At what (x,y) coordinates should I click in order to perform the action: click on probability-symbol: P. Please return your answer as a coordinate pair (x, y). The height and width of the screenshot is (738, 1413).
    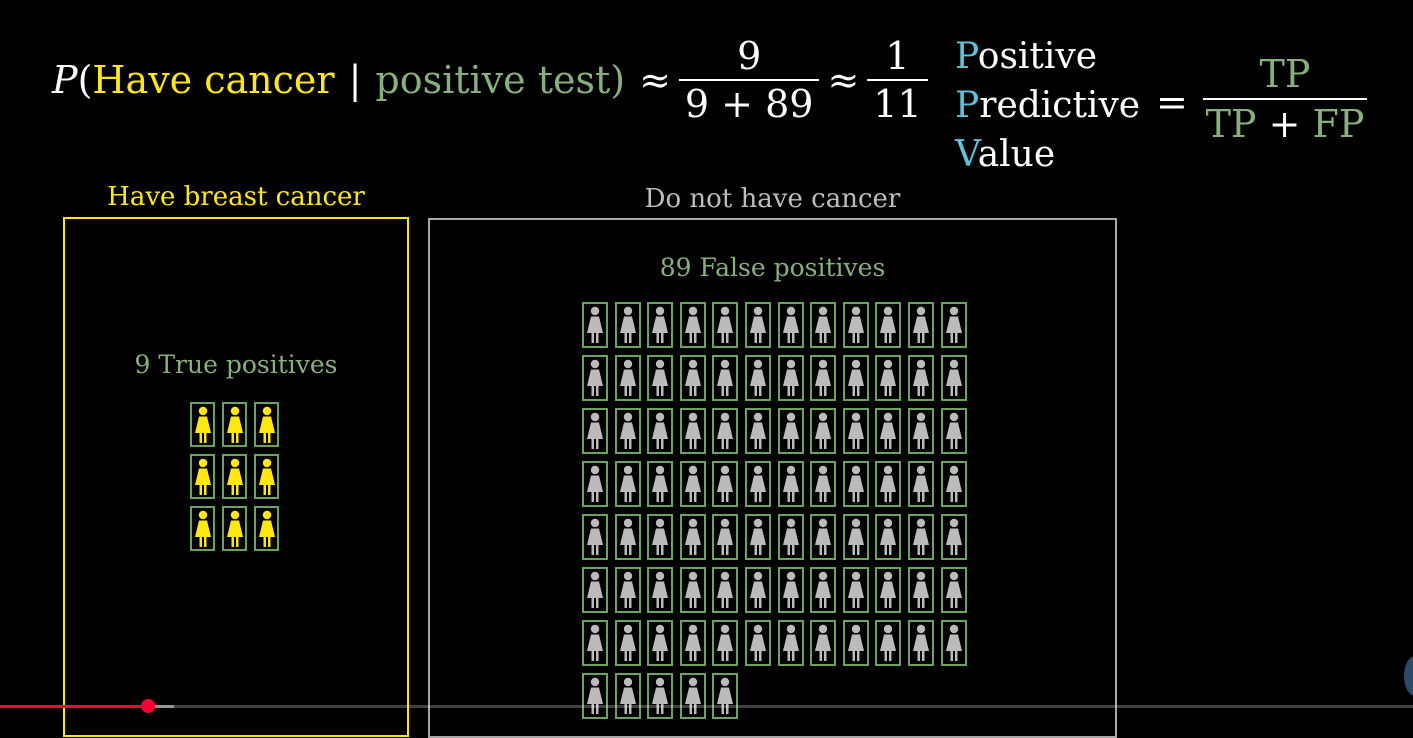
    Looking at the image, I should click on (65, 80).